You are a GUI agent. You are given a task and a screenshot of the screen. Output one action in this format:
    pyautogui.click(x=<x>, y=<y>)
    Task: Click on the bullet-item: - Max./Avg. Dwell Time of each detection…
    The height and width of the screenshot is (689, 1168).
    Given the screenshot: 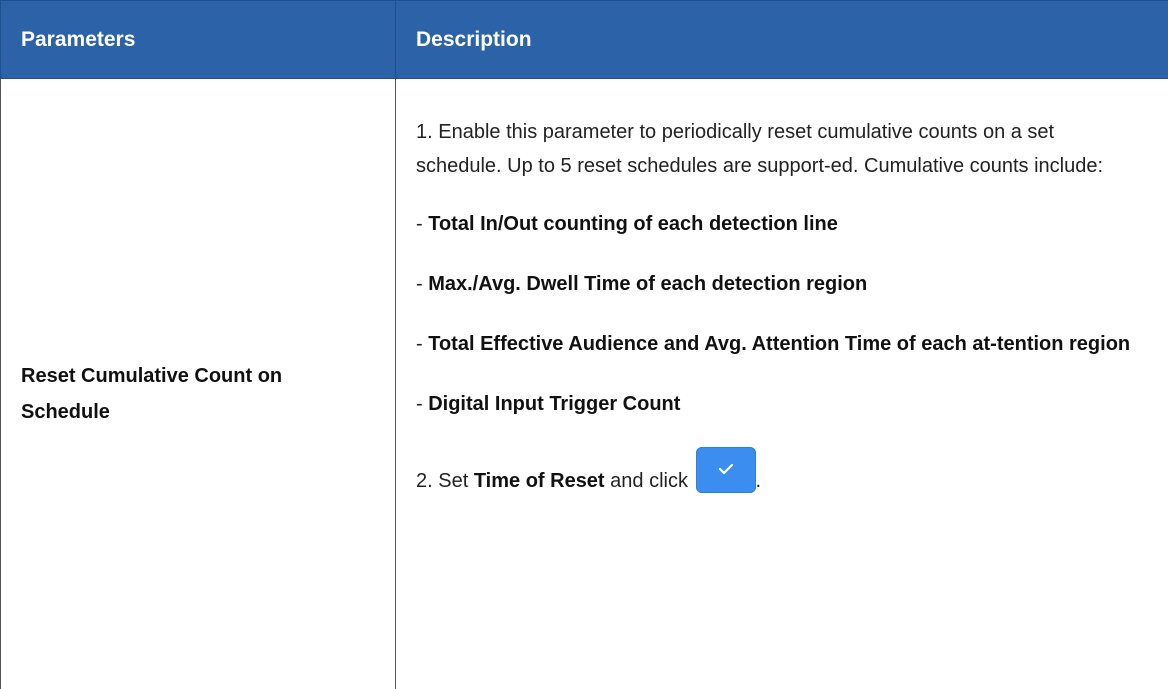 What is the action you would take?
    pyautogui.click(x=780, y=284)
    